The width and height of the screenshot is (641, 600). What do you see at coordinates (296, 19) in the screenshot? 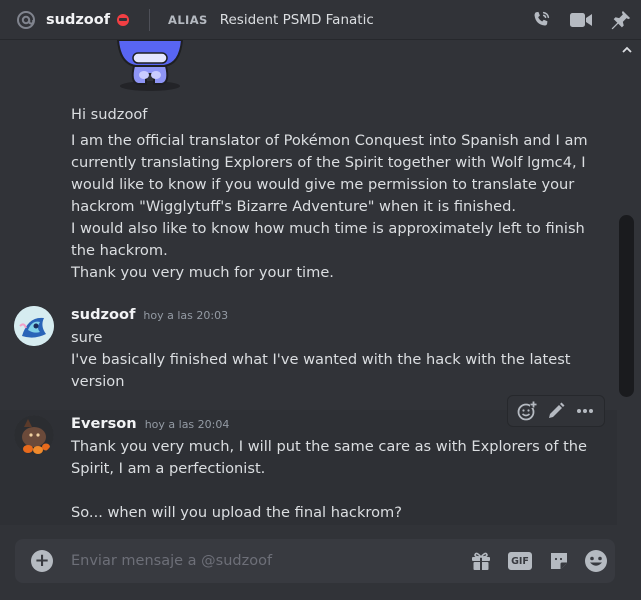
I see `alias-value: Resident PSMD Fanatic` at bounding box center [296, 19].